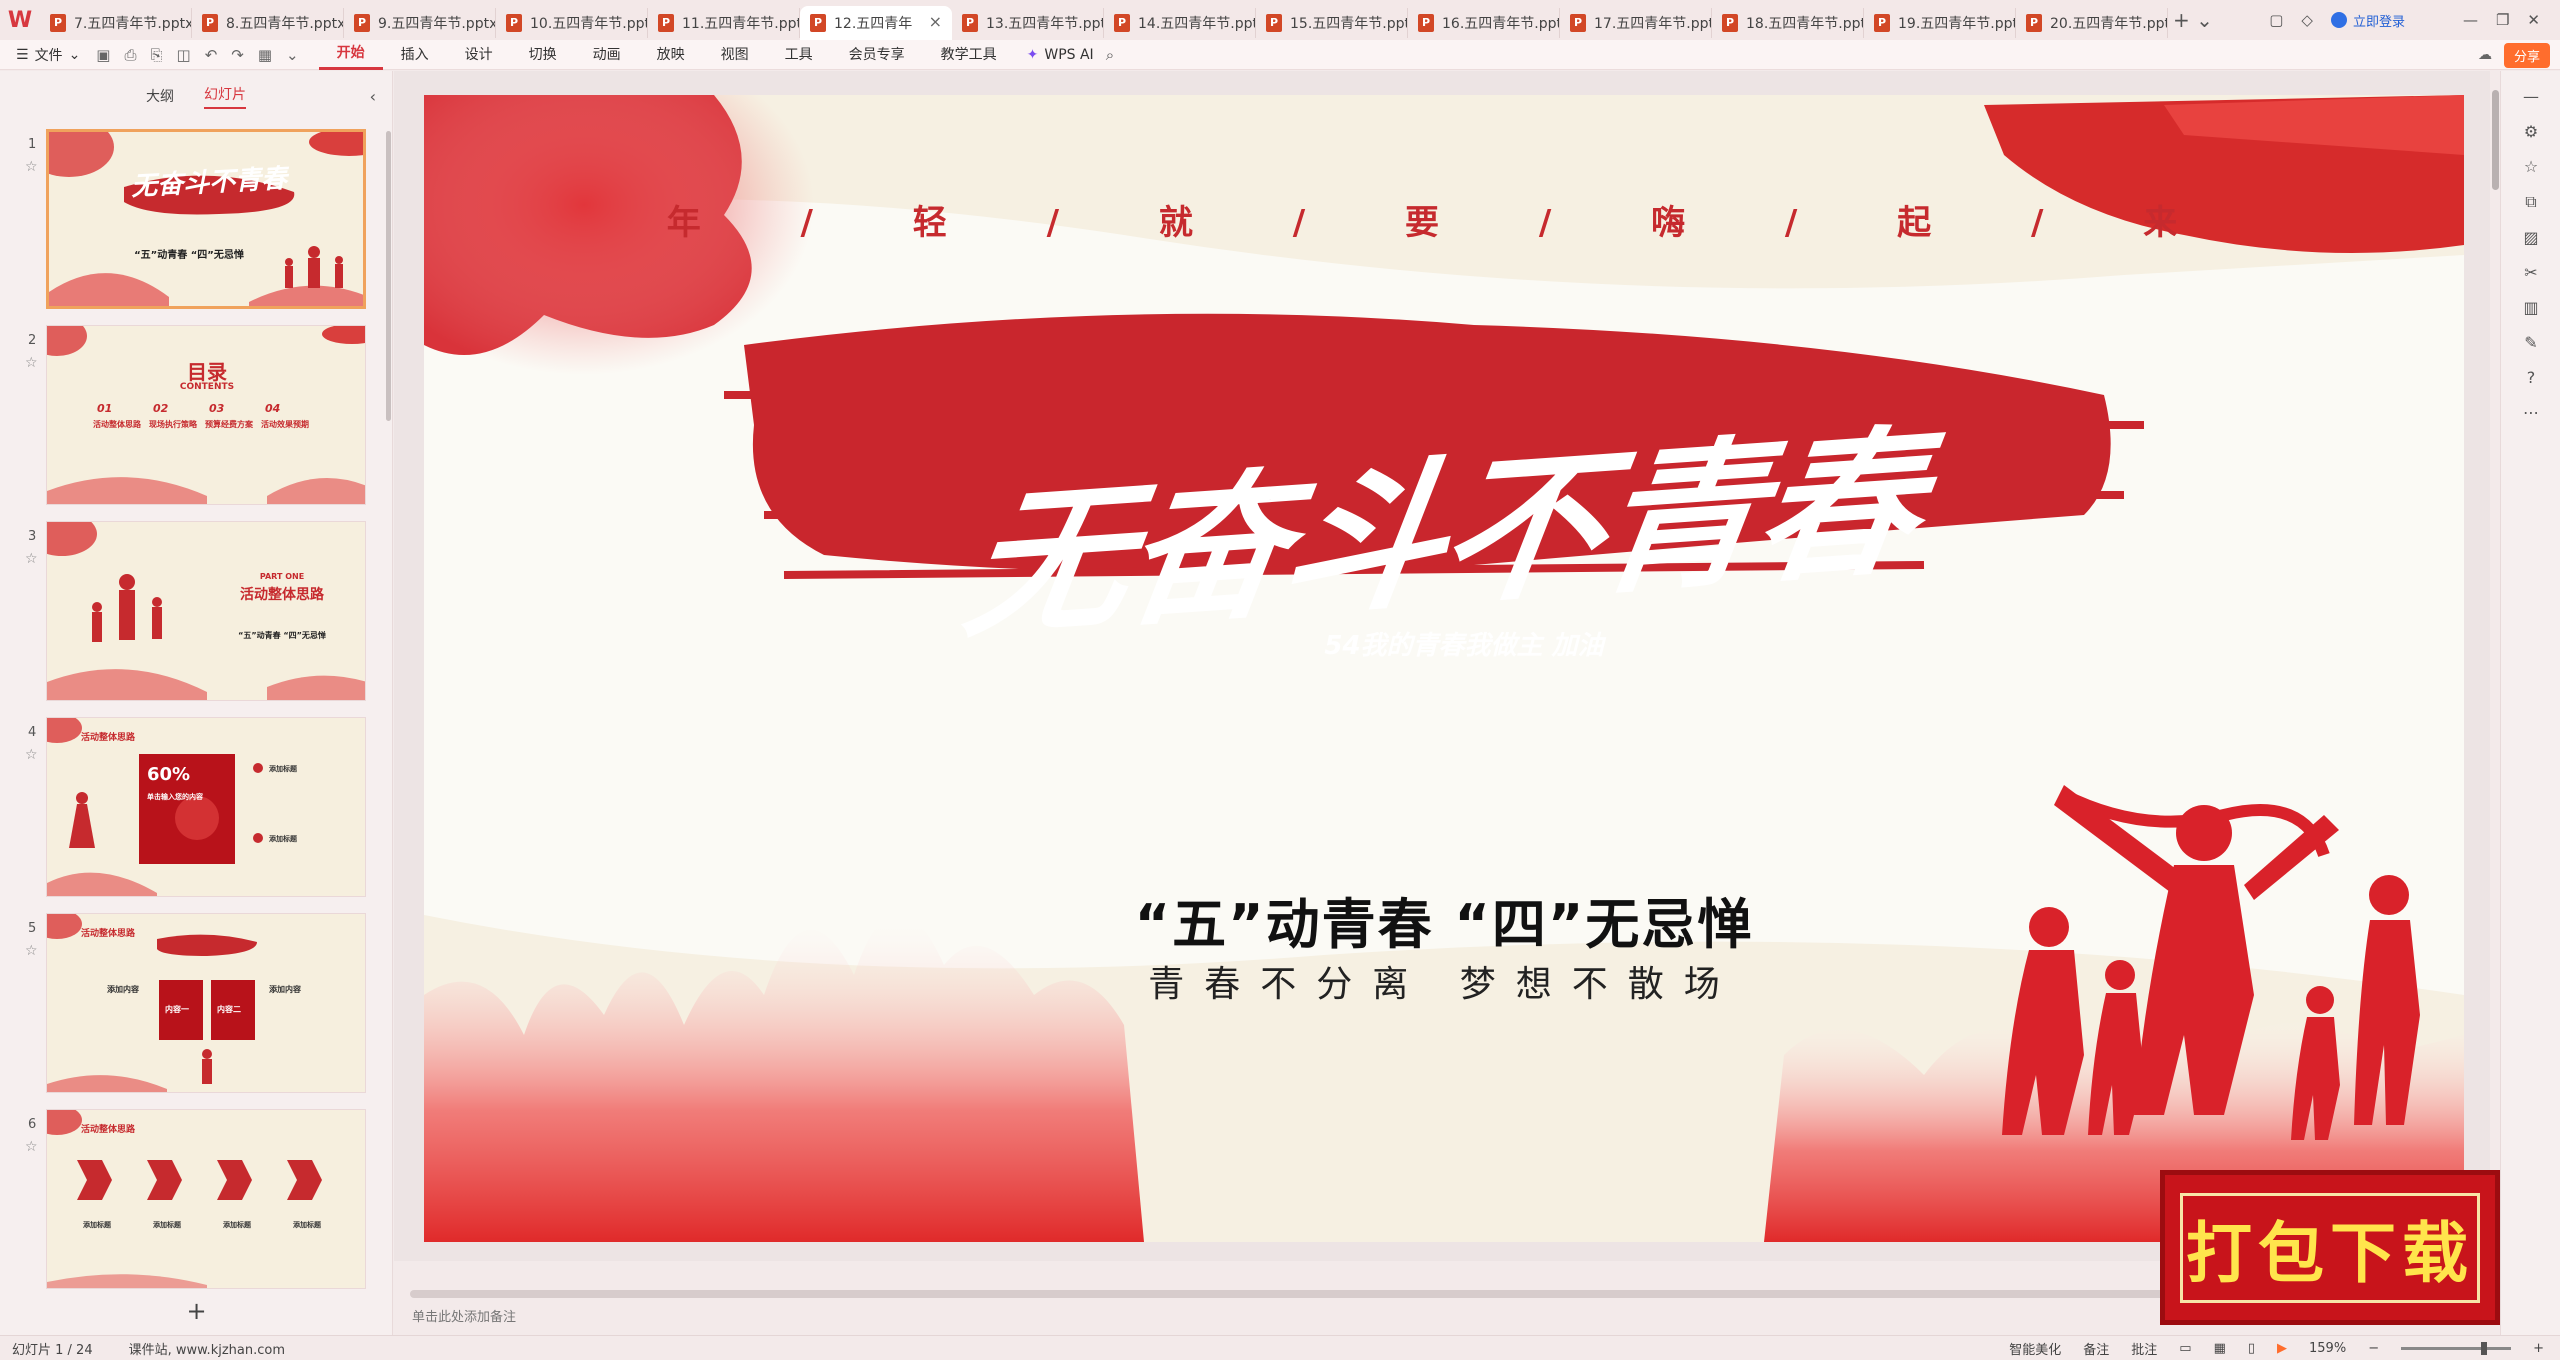 The height and width of the screenshot is (1360, 2560). What do you see at coordinates (350, 55) in the screenshot?
I see `menu-home: 开始` at bounding box center [350, 55].